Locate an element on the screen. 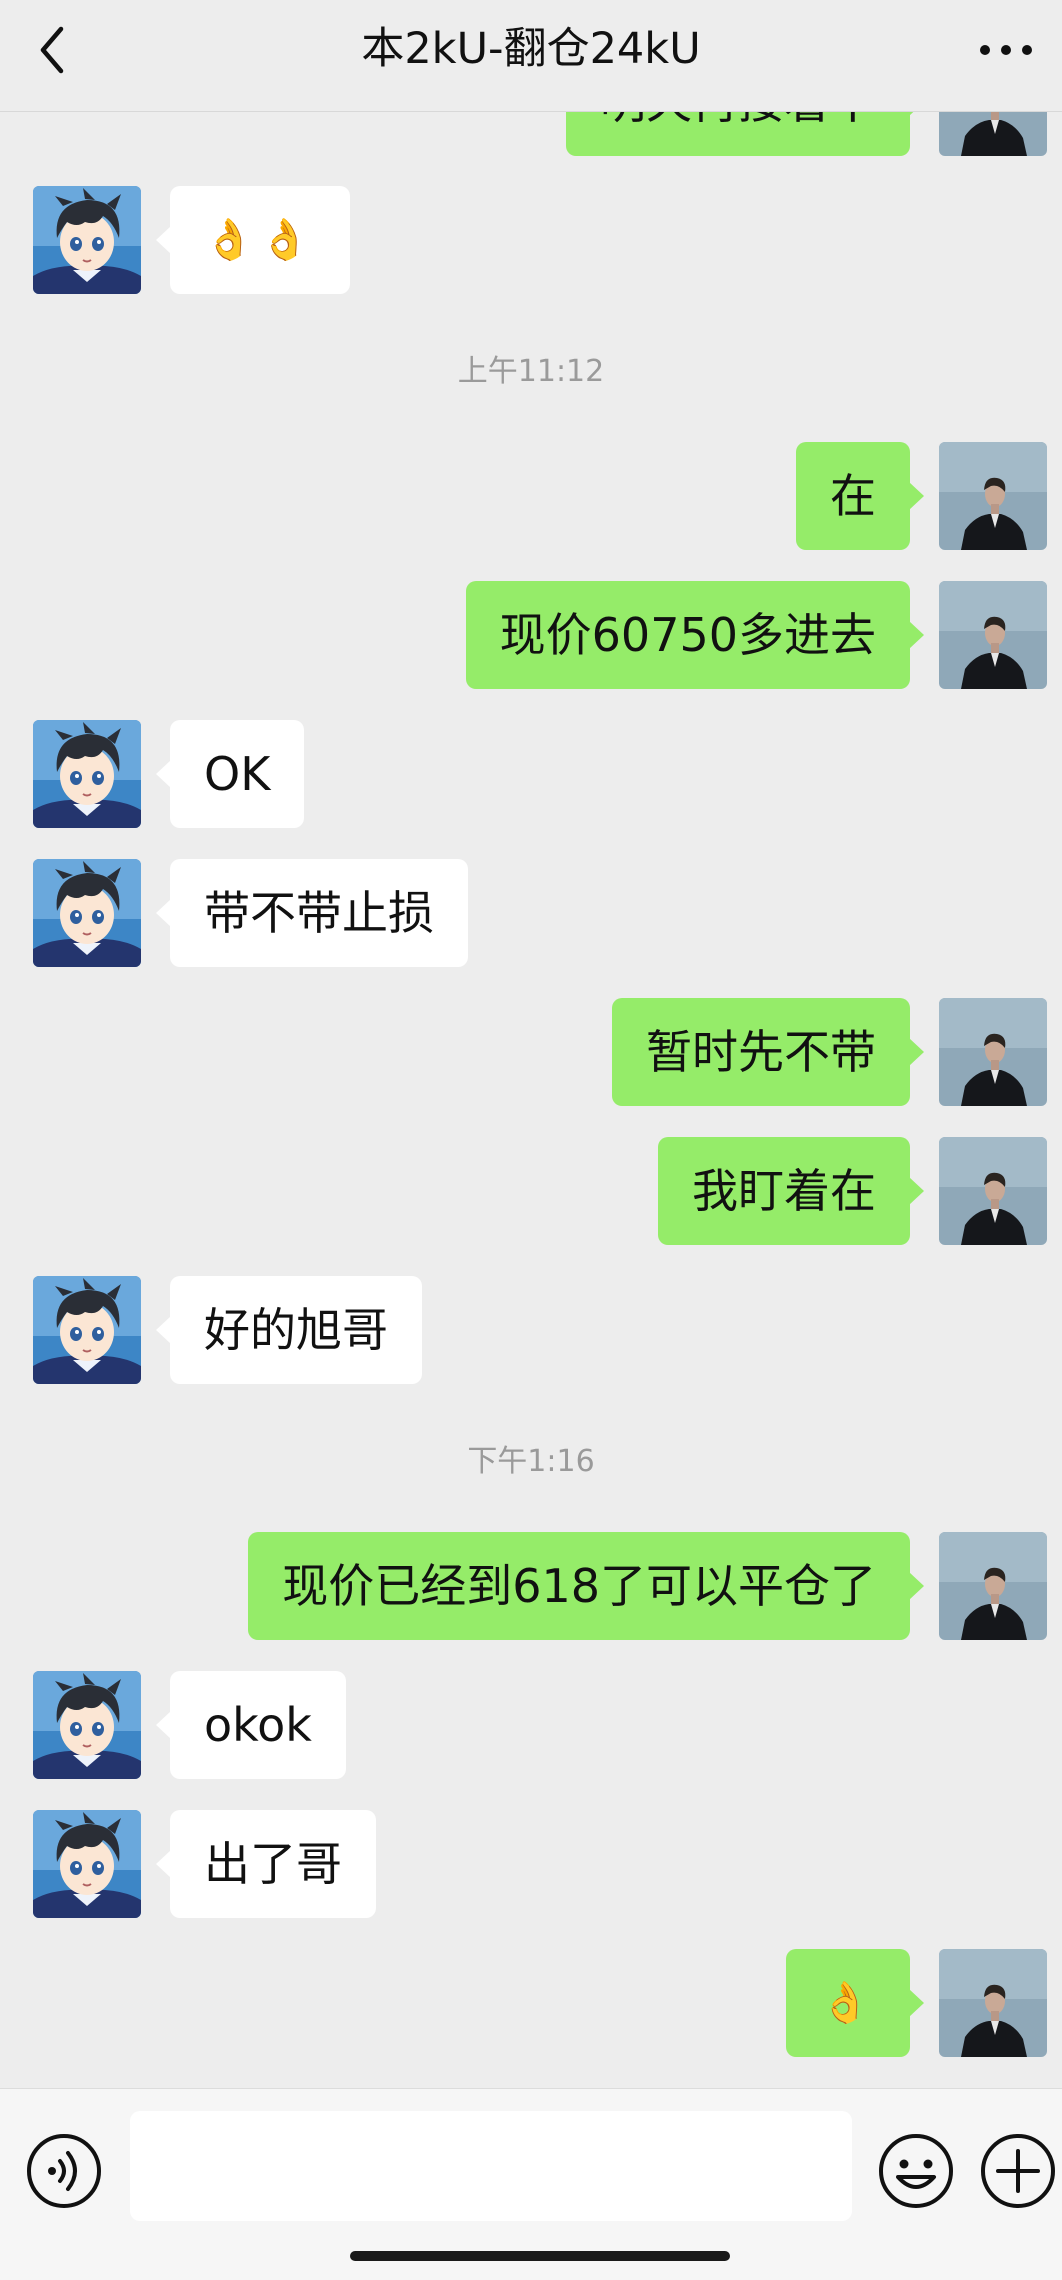  back-button is located at coordinates (52, 50).